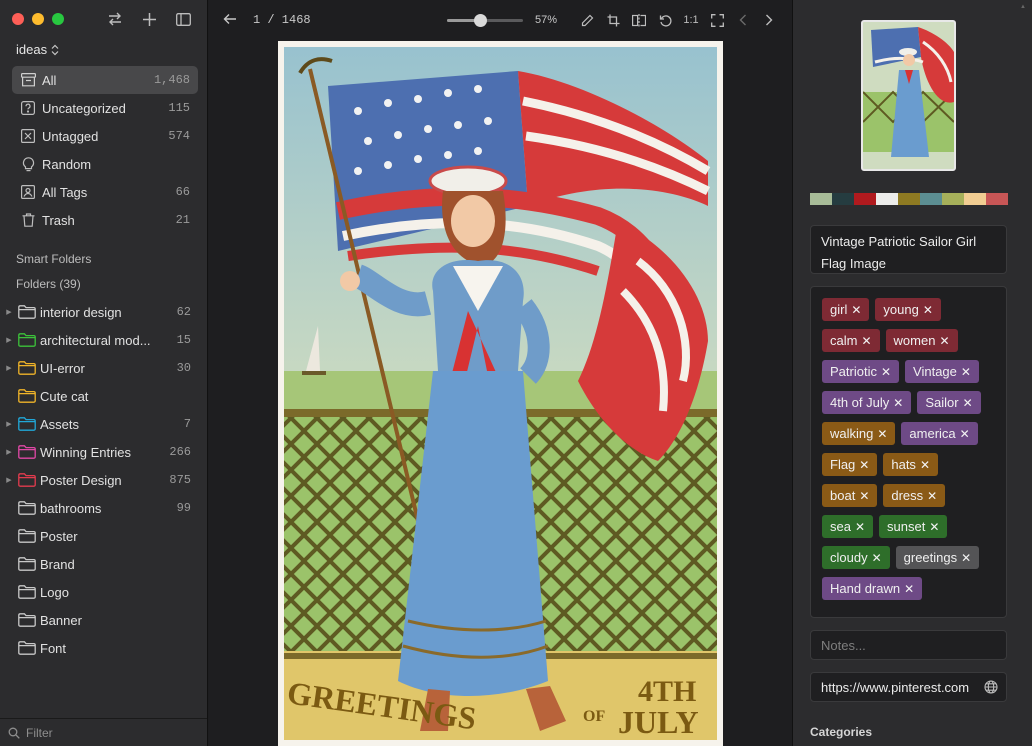  What do you see at coordinates (691, 20) in the screenshot?
I see `actual-size-button: 1:1` at bounding box center [691, 20].